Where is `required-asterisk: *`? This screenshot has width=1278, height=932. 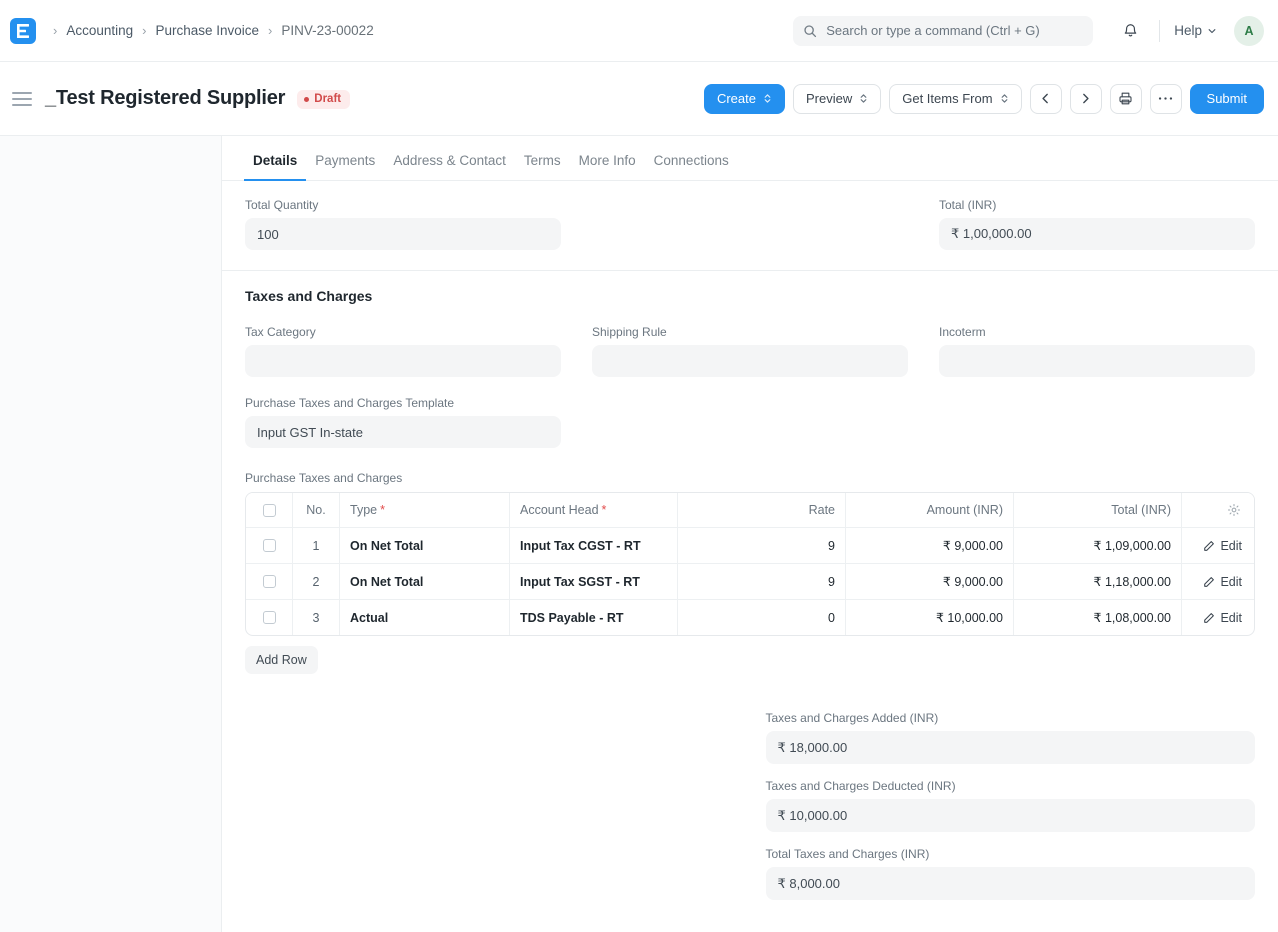
required-asterisk: * is located at coordinates (382, 510).